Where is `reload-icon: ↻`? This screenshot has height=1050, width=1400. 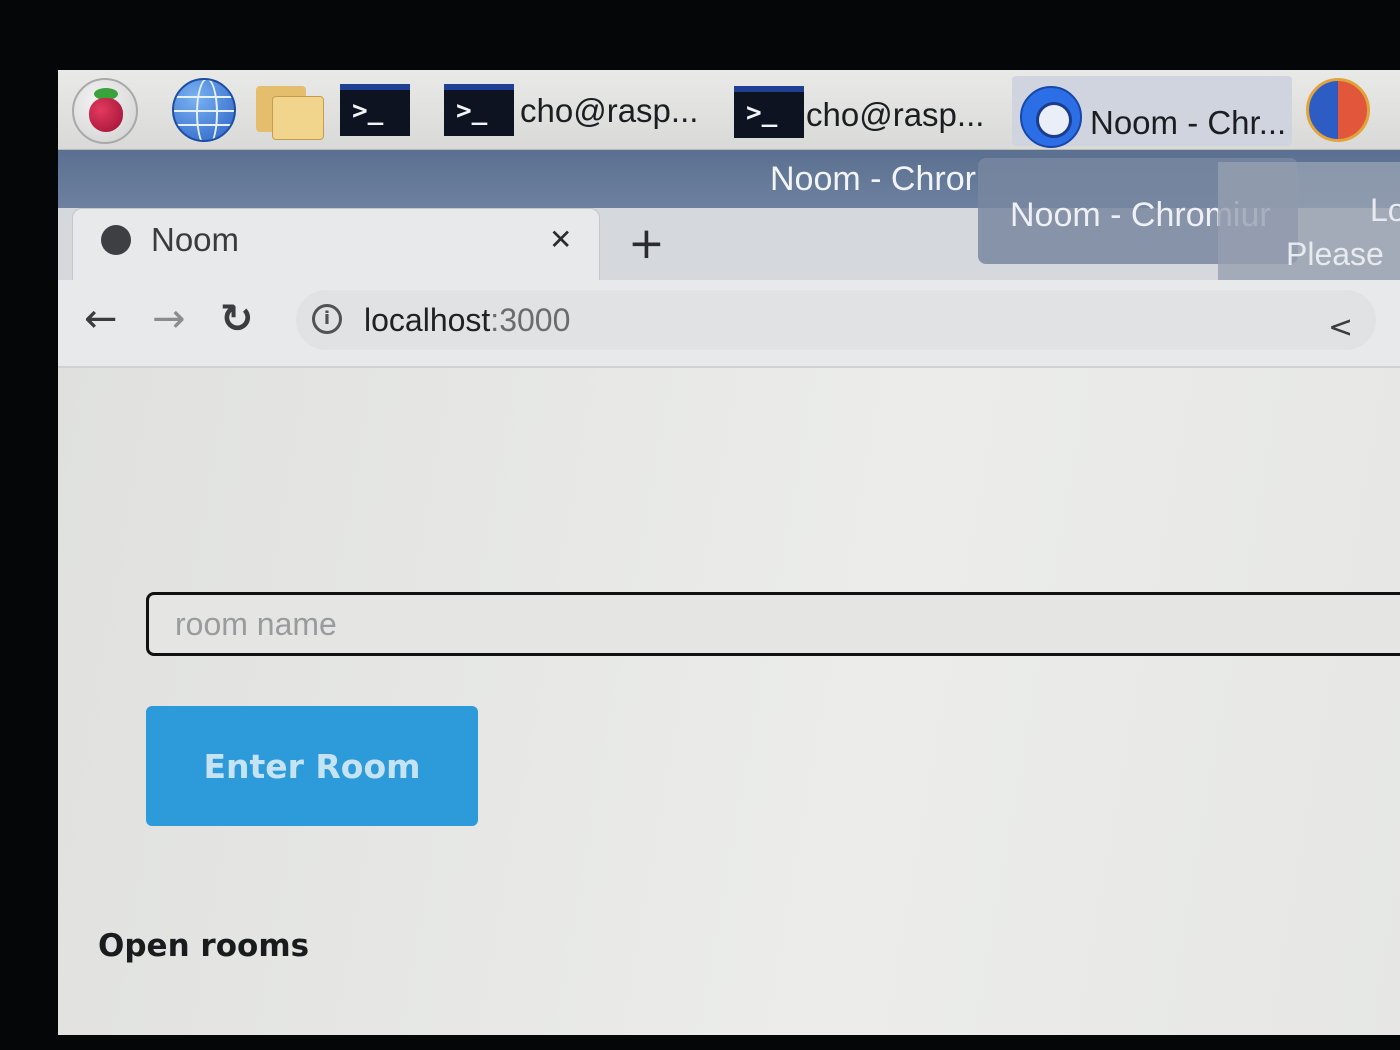 reload-icon: ↻ is located at coordinates (237, 319).